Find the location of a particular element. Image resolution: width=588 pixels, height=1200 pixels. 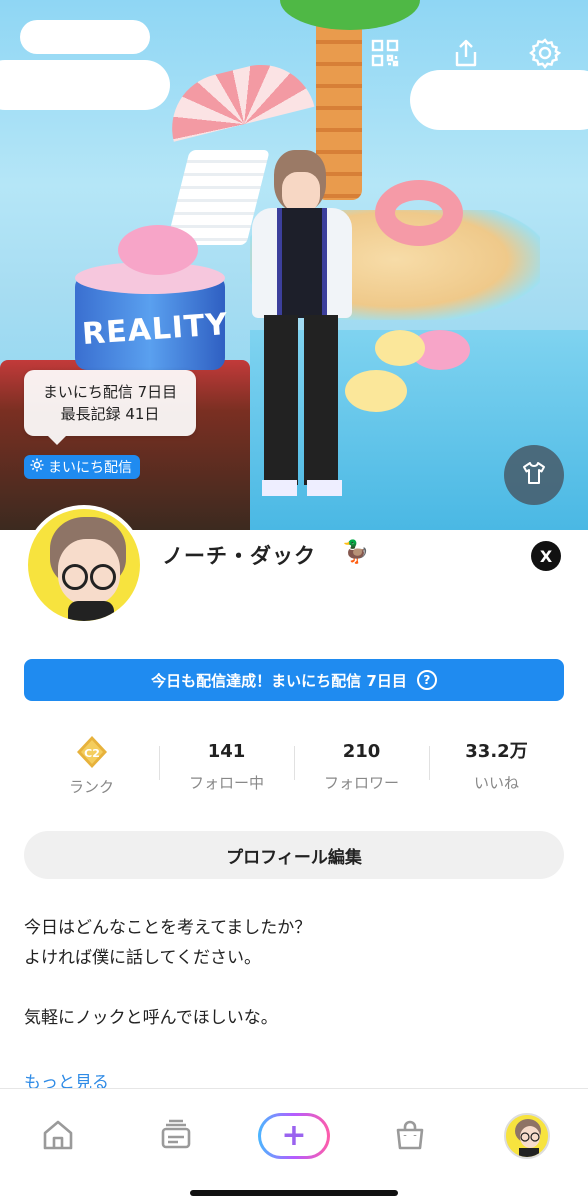

duck-emoji: 🦆 is located at coordinates (356, 552).